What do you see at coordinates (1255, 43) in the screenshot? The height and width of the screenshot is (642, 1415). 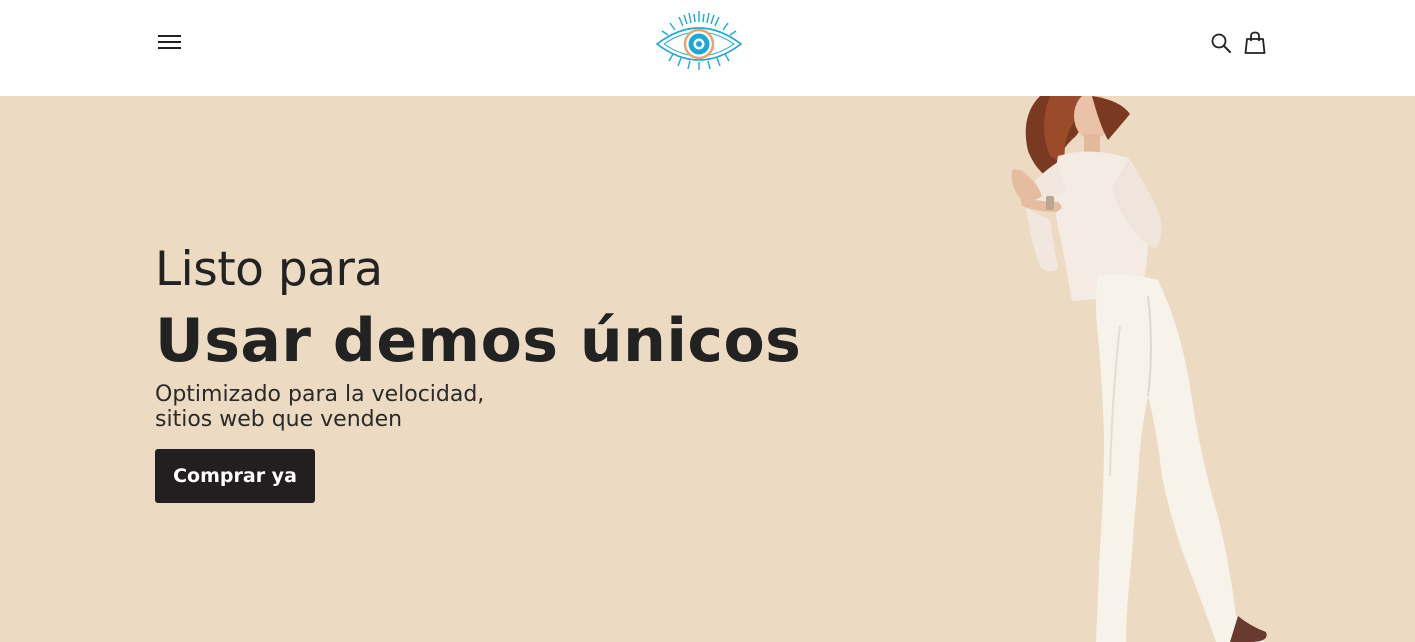 I see `shopping-bag-icon` at bounding box center [1255, 43].